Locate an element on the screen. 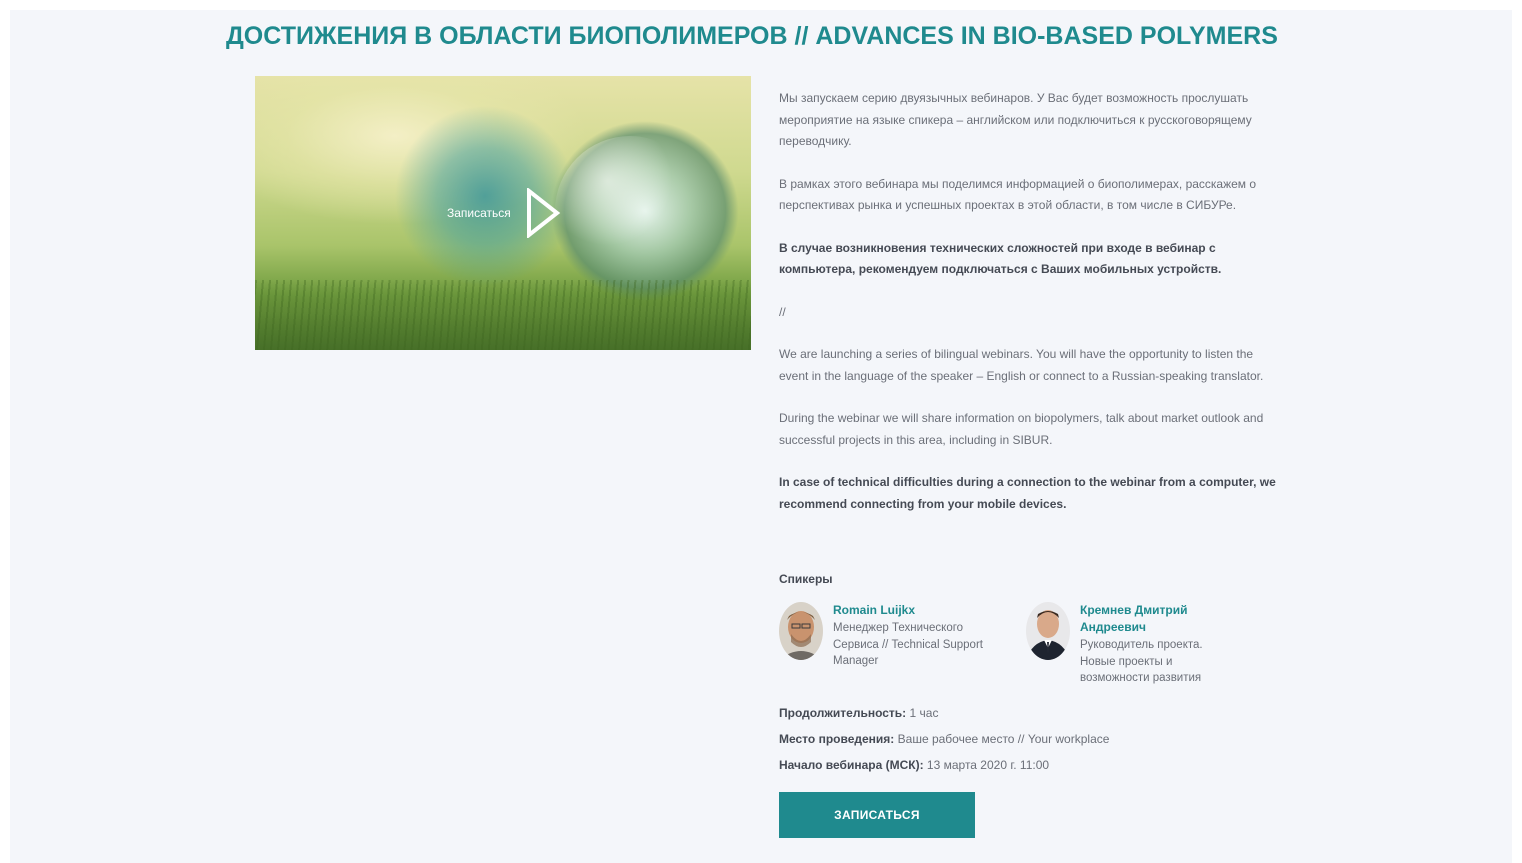 The height and width of the screenshot is (863, 1522). duration-row: Продолжительность: 1 час is located at coordinates (858, 713).